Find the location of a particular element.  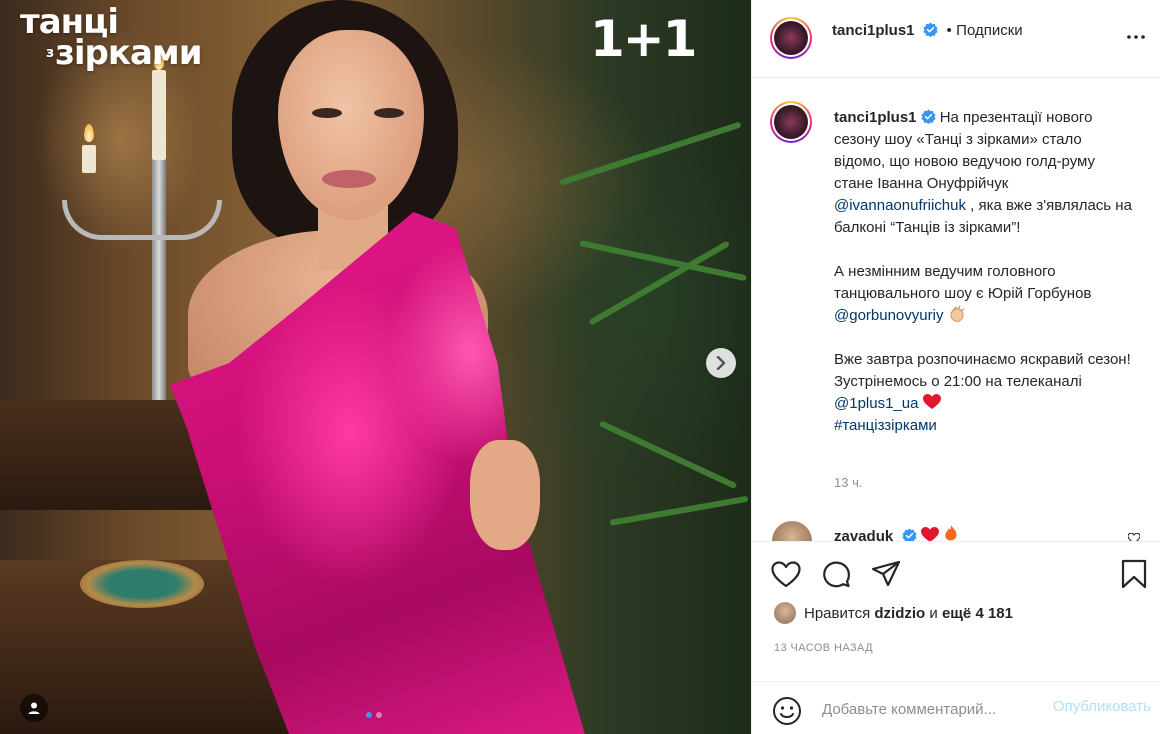

lips is located at coordinates (349, 179).